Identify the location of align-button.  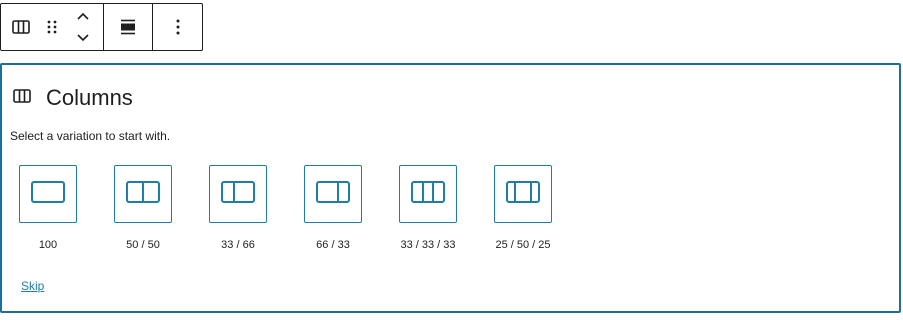
(128, 27).